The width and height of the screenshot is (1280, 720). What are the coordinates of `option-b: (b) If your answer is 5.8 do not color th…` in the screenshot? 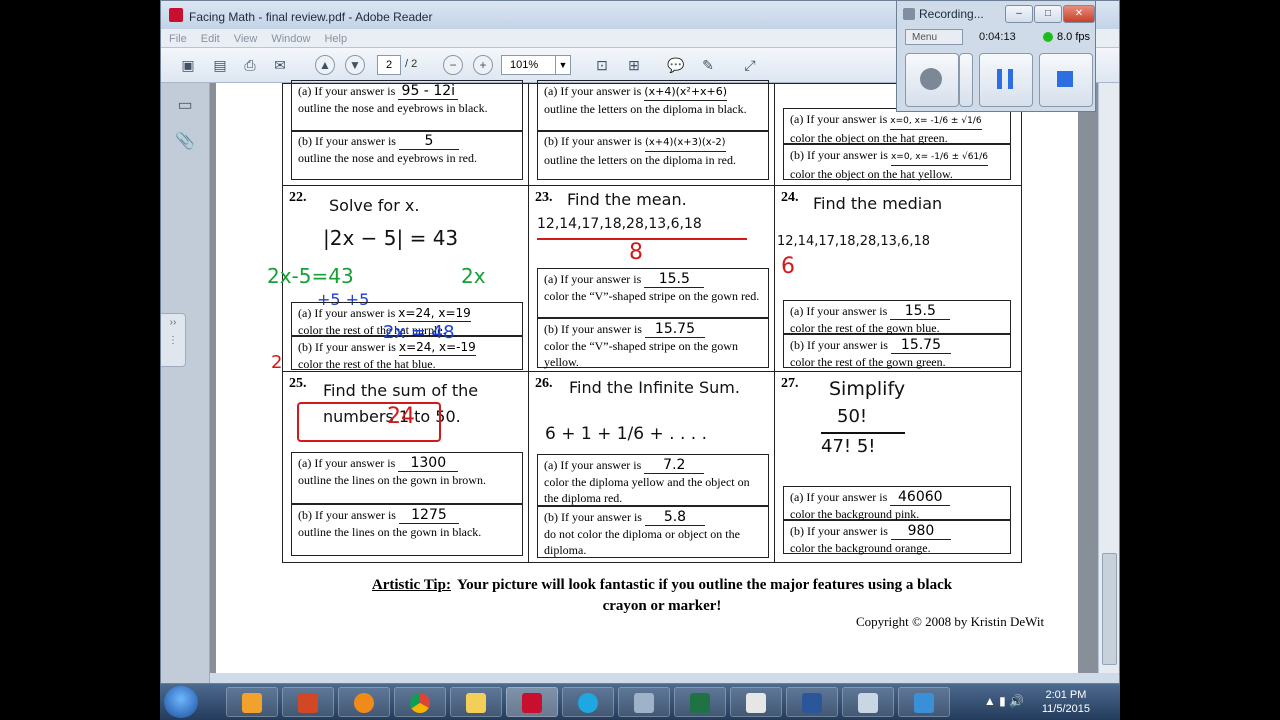 It's located at (653, 532).